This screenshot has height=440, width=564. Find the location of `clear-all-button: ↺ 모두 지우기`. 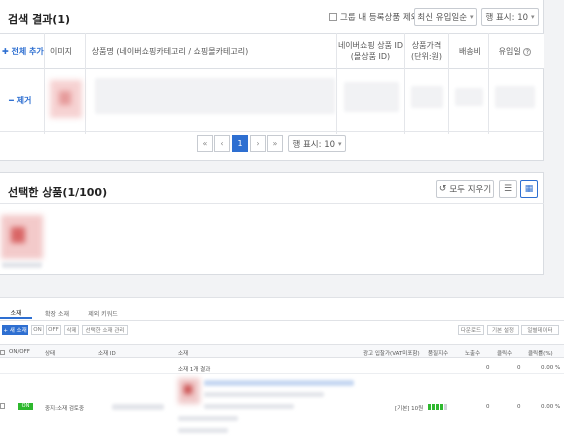

clear-all-button: ↺ 모두 지우기 is located at coordinates (465, 189).